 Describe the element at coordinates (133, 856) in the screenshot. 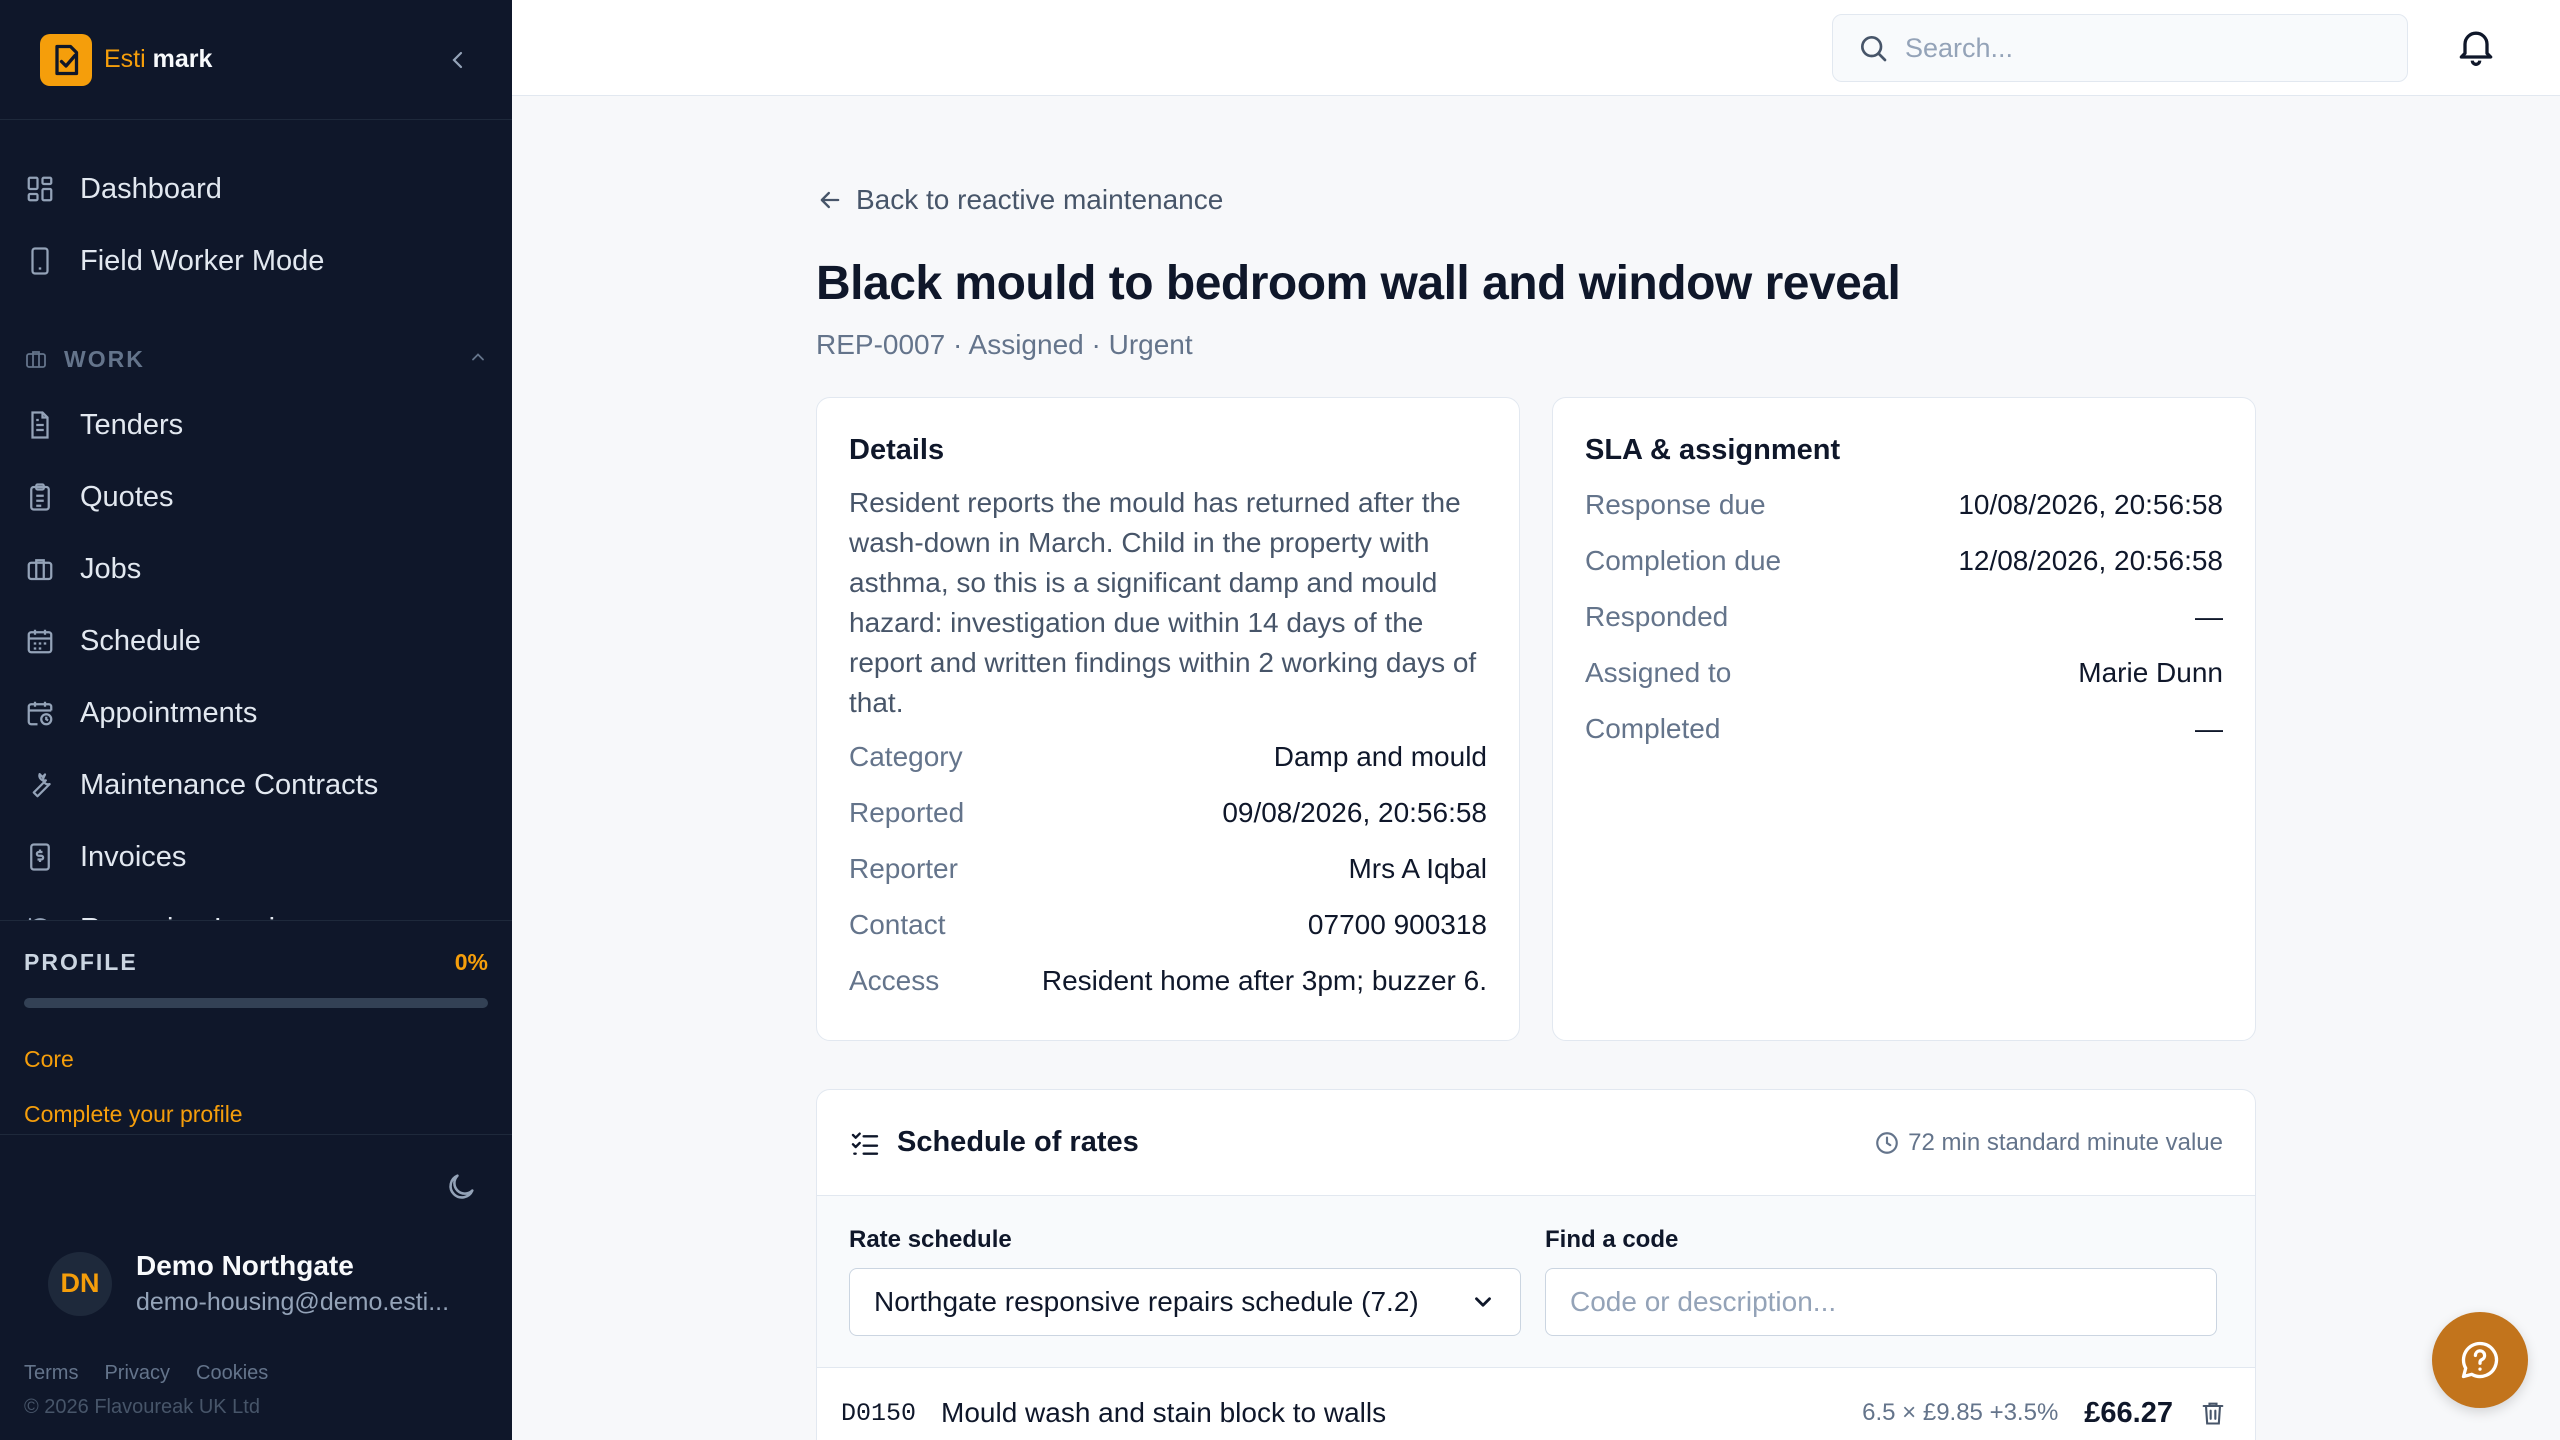

I see `sidebar-item-label: Invoices` at that location.